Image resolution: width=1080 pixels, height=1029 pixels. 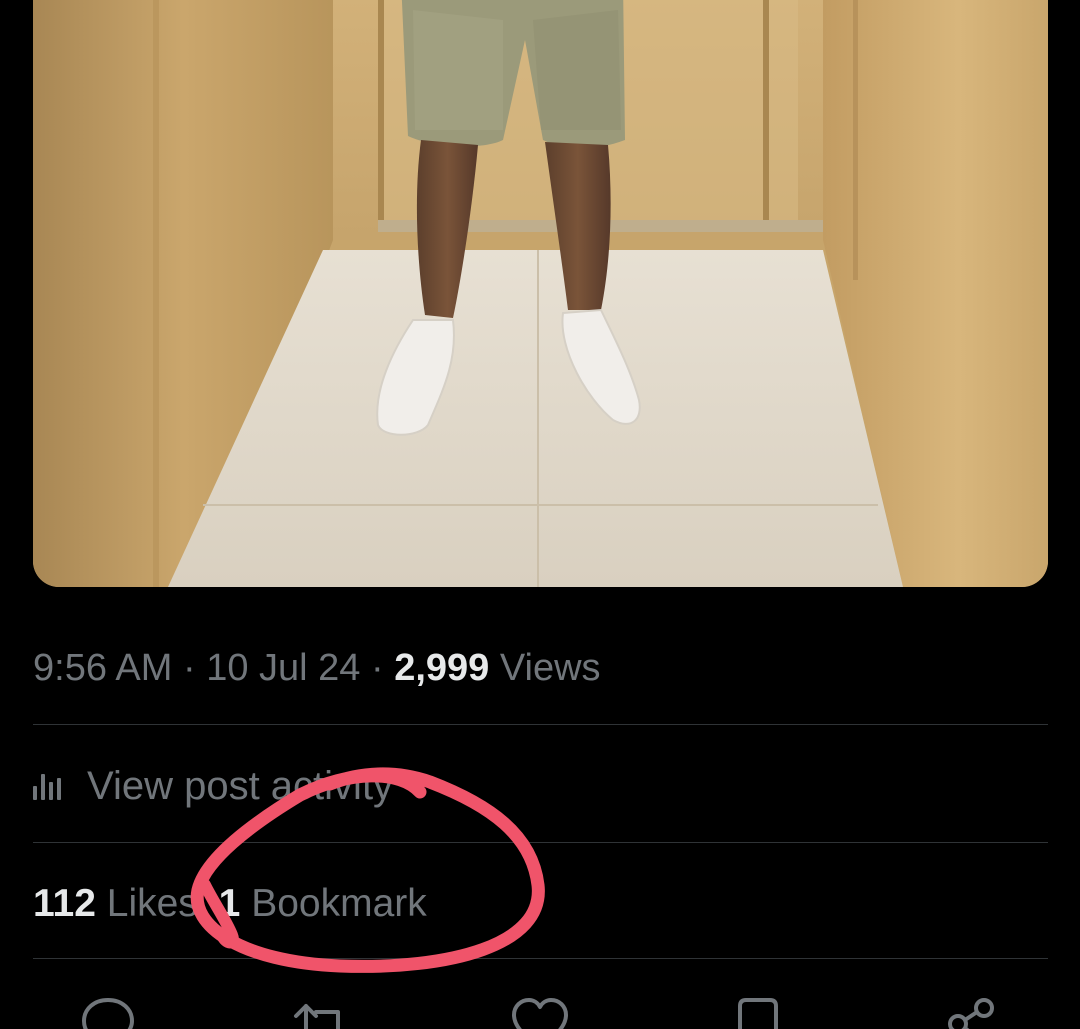 I want to click on post-stats: 112 Likes 1 Bookmark, so click(x=230, y=904).